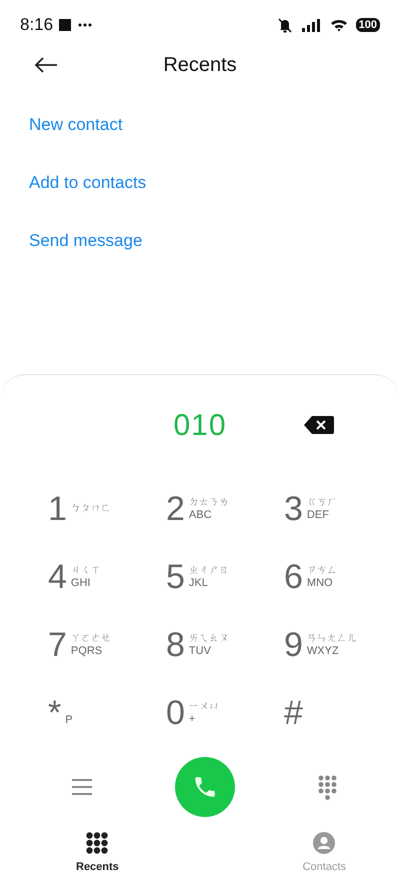  Describe the element at coordinates (37, 25) in the screenshot. I see `status-time: 8:16` at that location.